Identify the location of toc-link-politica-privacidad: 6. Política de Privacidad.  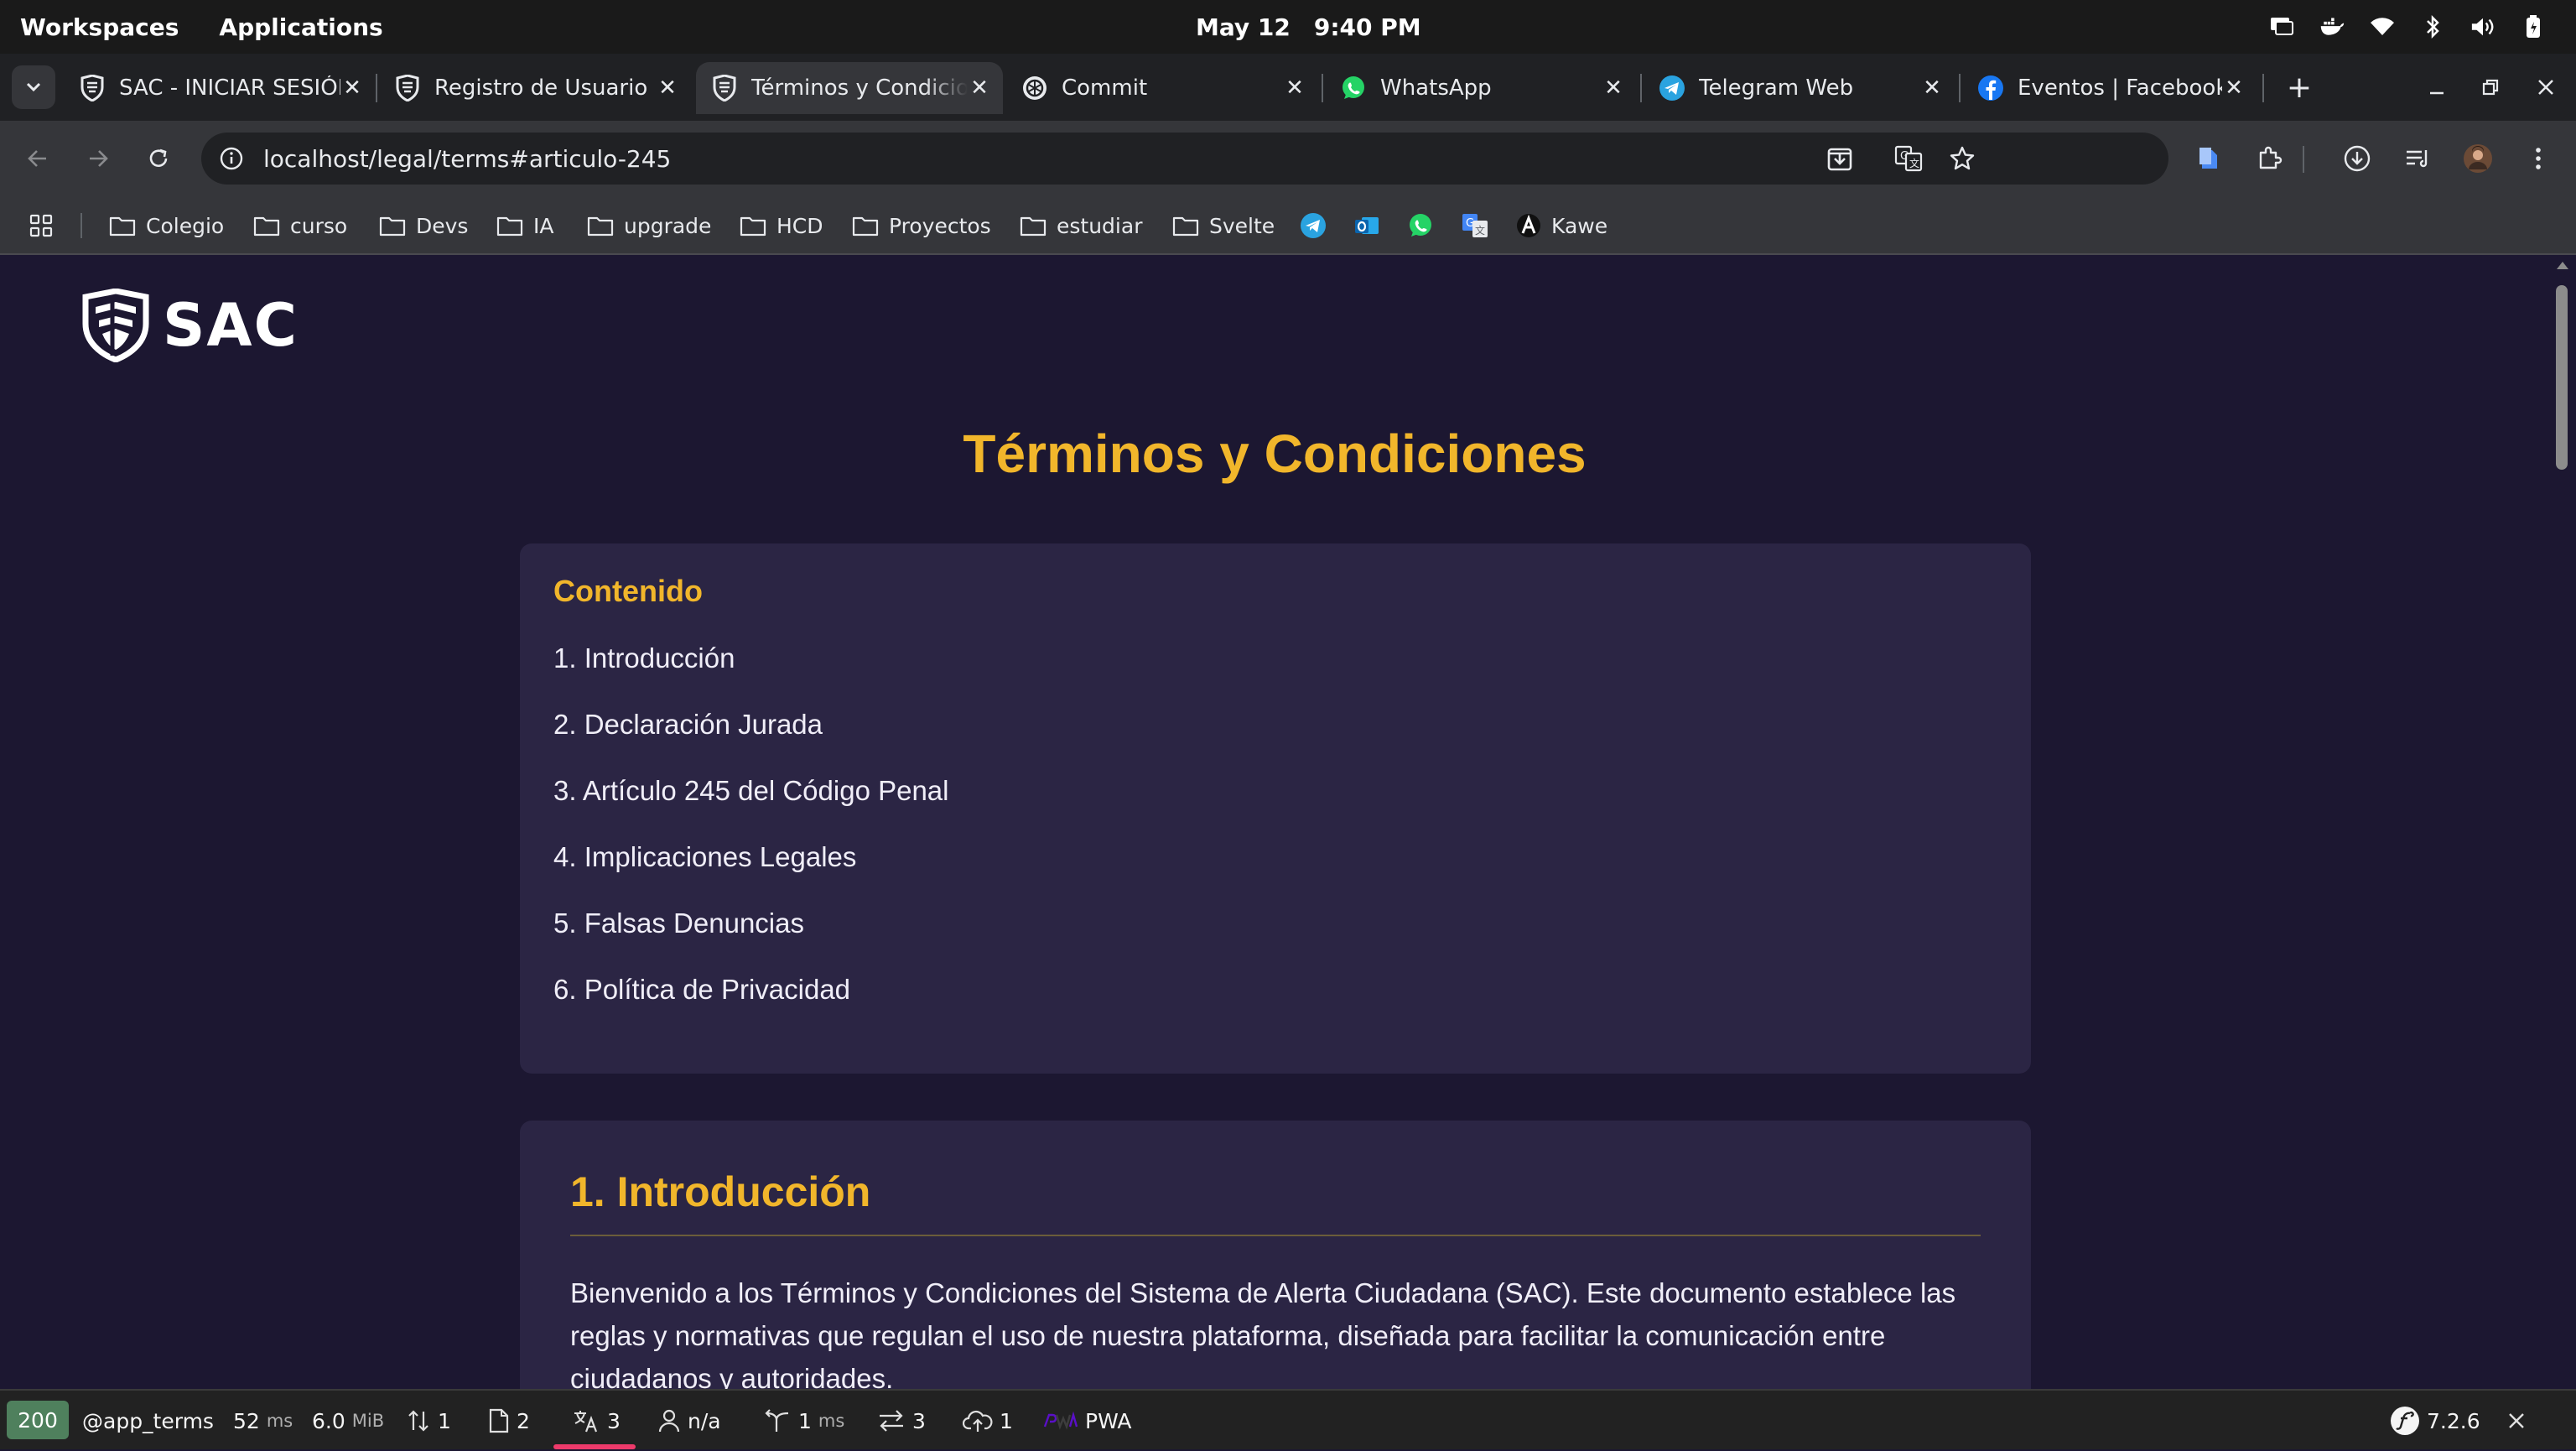
(701, 990).